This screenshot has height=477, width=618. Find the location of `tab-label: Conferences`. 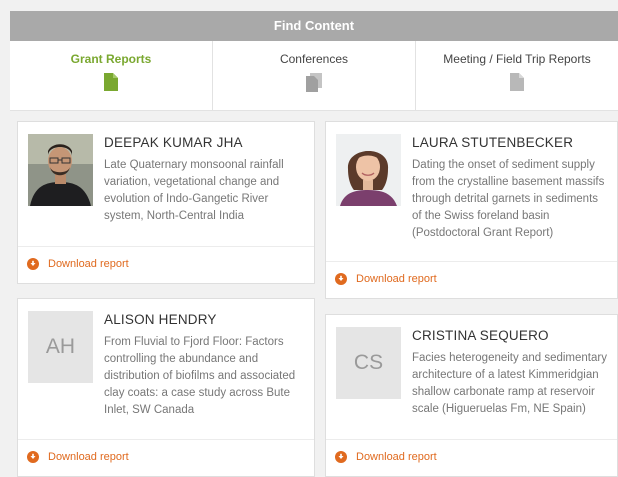

tab-label: Conferences is located at coordinates (314, 59).